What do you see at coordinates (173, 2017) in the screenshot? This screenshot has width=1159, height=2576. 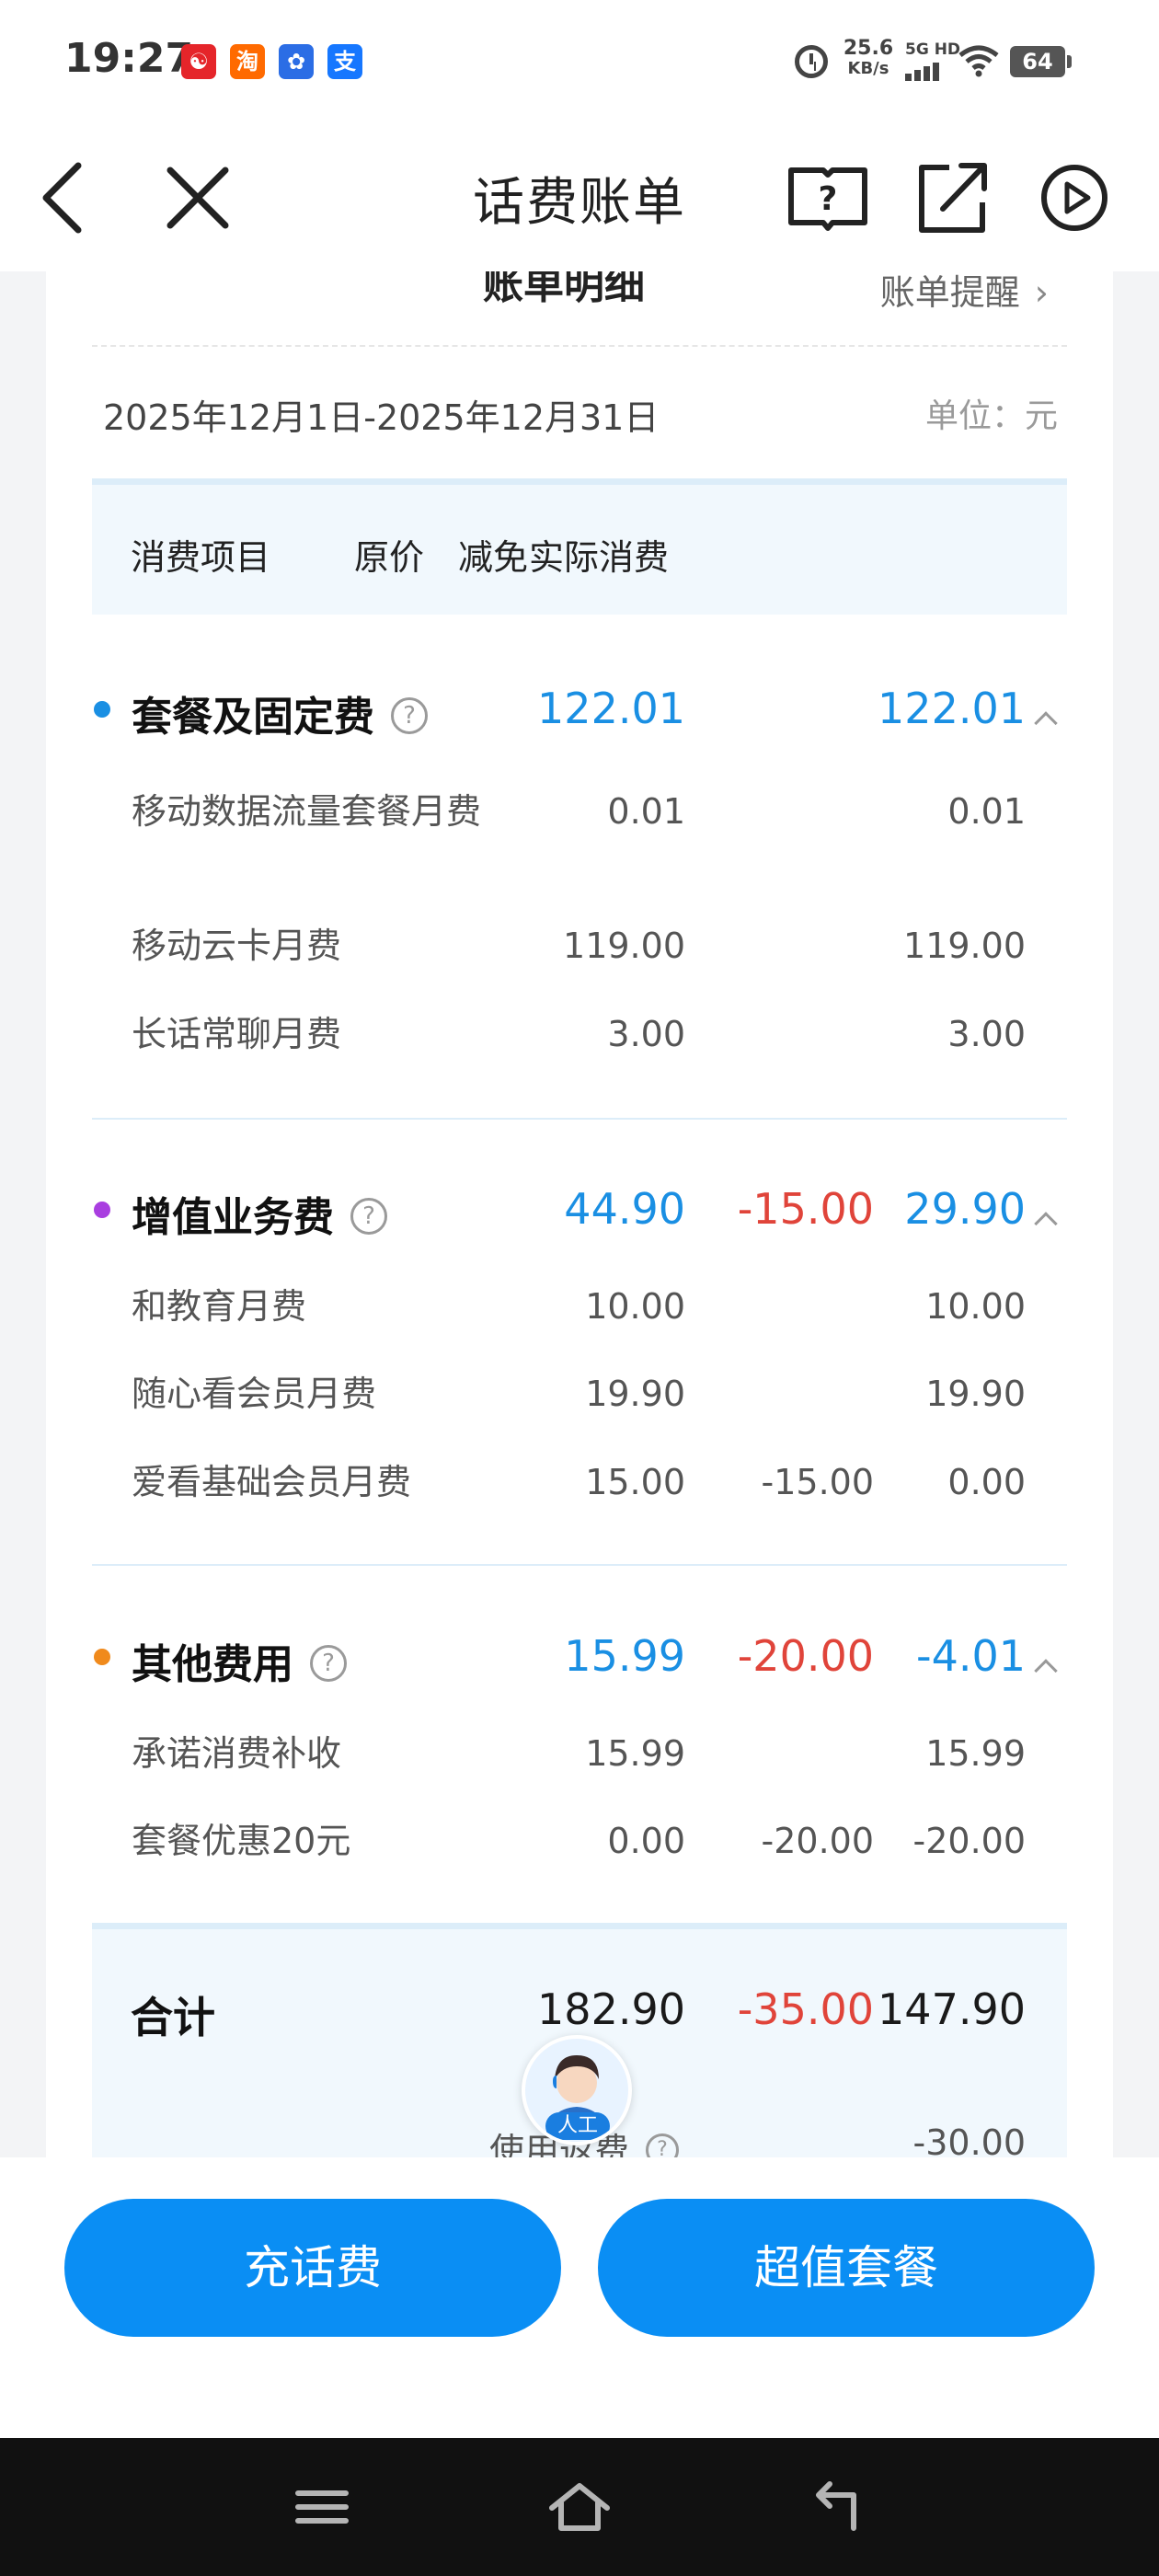 I see `total-label: 合计` at bounding box center [173, 2017].